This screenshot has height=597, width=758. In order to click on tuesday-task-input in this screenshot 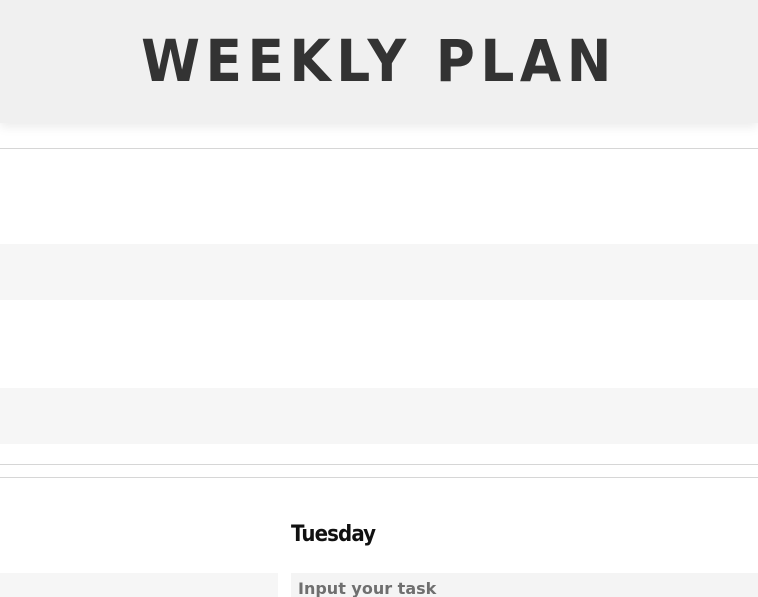, I will do `click(524, 585)`.